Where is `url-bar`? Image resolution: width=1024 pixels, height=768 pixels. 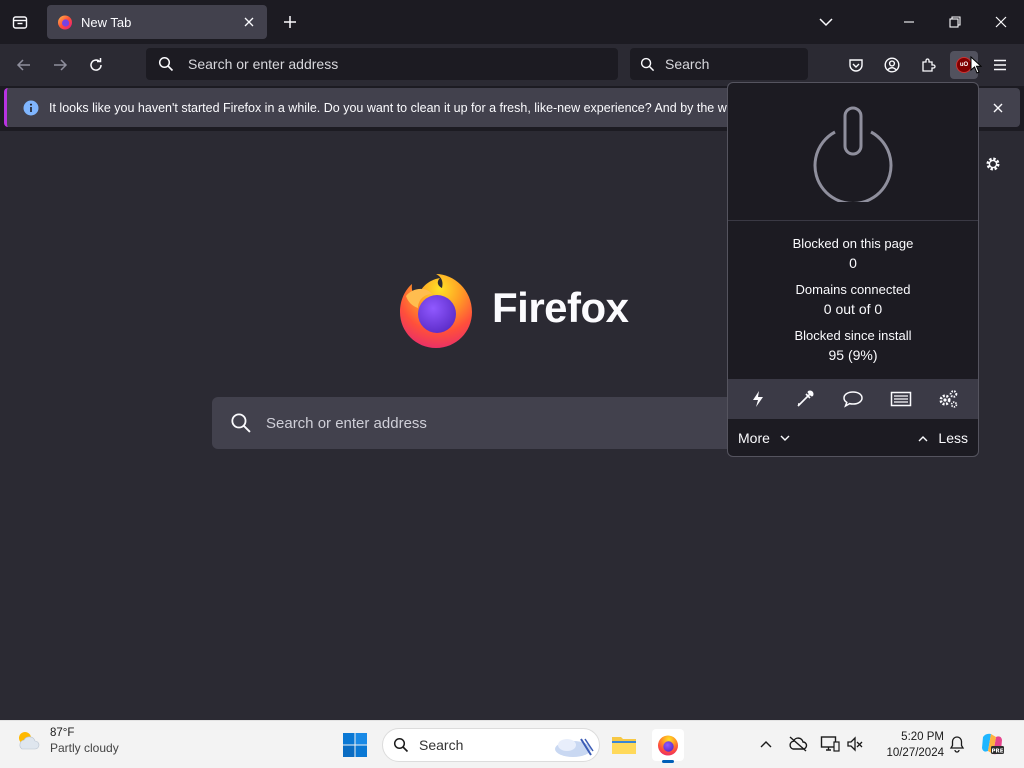 url-bar is located at coordinates (382, 64).